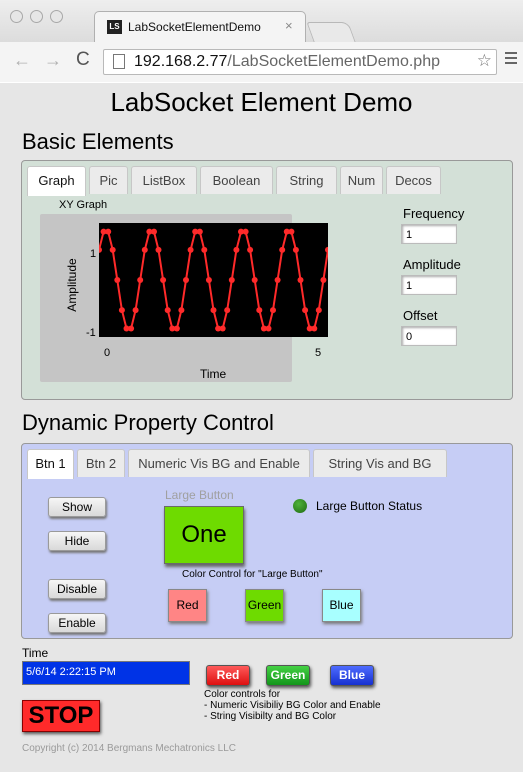 The width and height of the screenshot is (523, 772). Describe the element at coordinates (292, 705) in the screenshot. I see `color-note-line-2: - Numeric Visibiliy BG Color and Enable` at that location.